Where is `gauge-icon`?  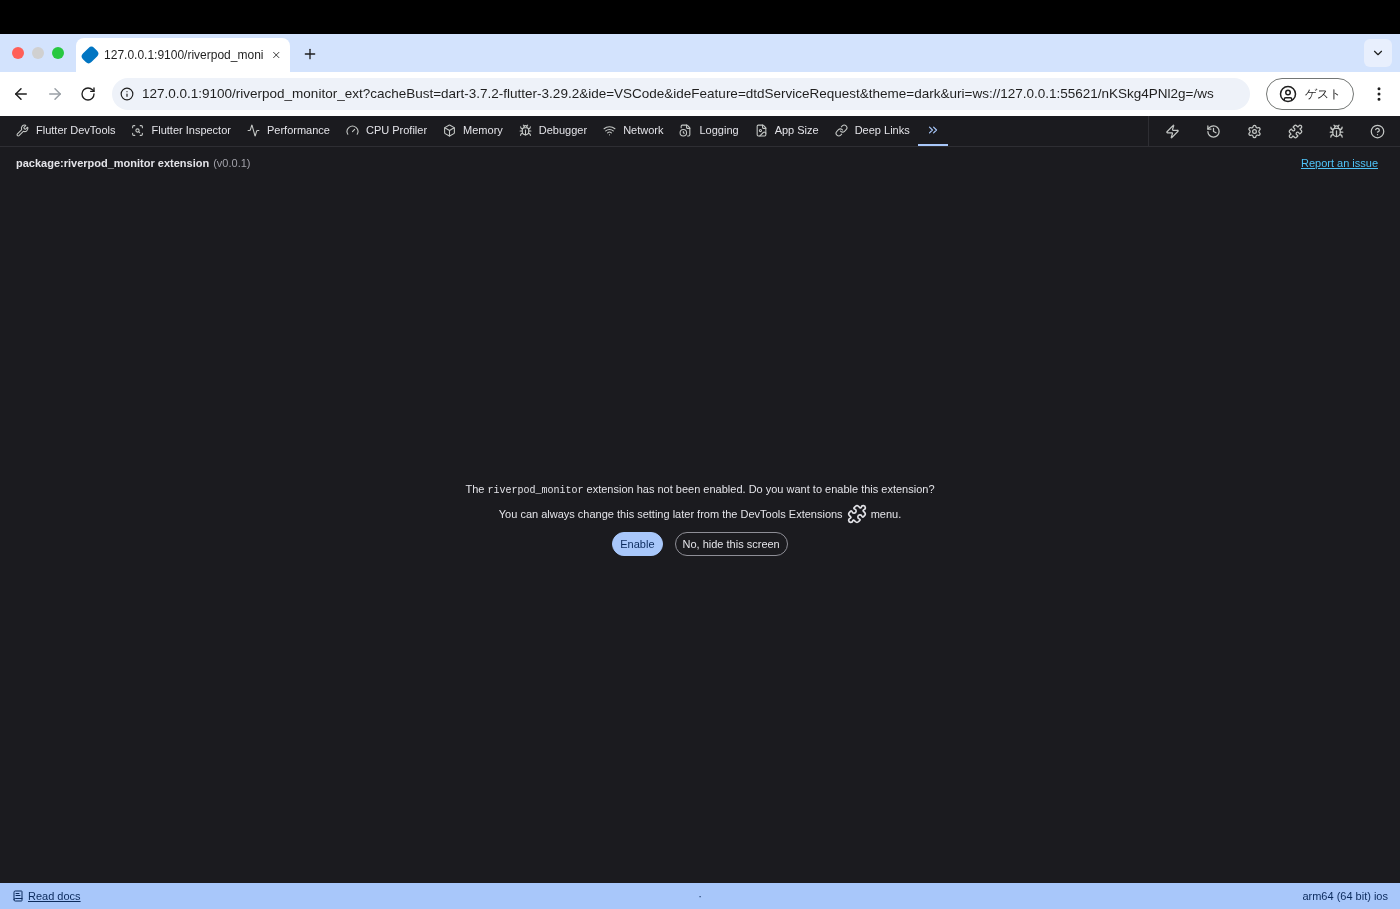
gauge-icon is located at coordinates (352, 130).